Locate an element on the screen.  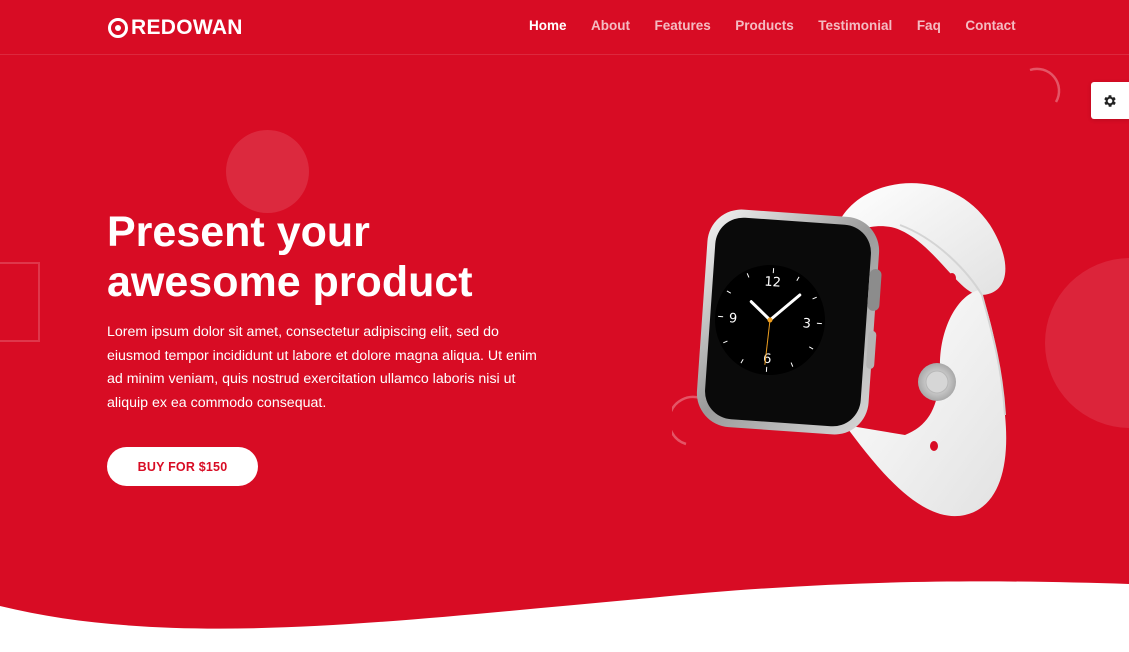
nav-item-testimonial: Testimonial is located at coordinates (855, 25).